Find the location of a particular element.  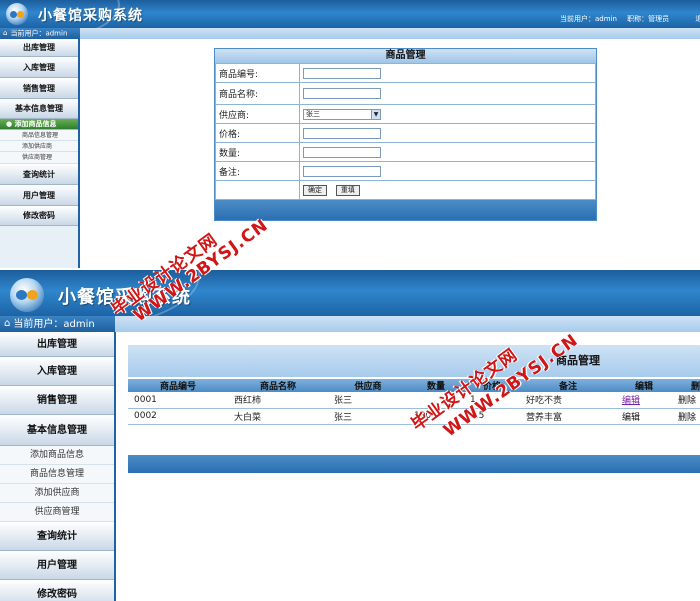

menu-add-goods-label: 添加商品信息 is located at coordinates (35, 124).